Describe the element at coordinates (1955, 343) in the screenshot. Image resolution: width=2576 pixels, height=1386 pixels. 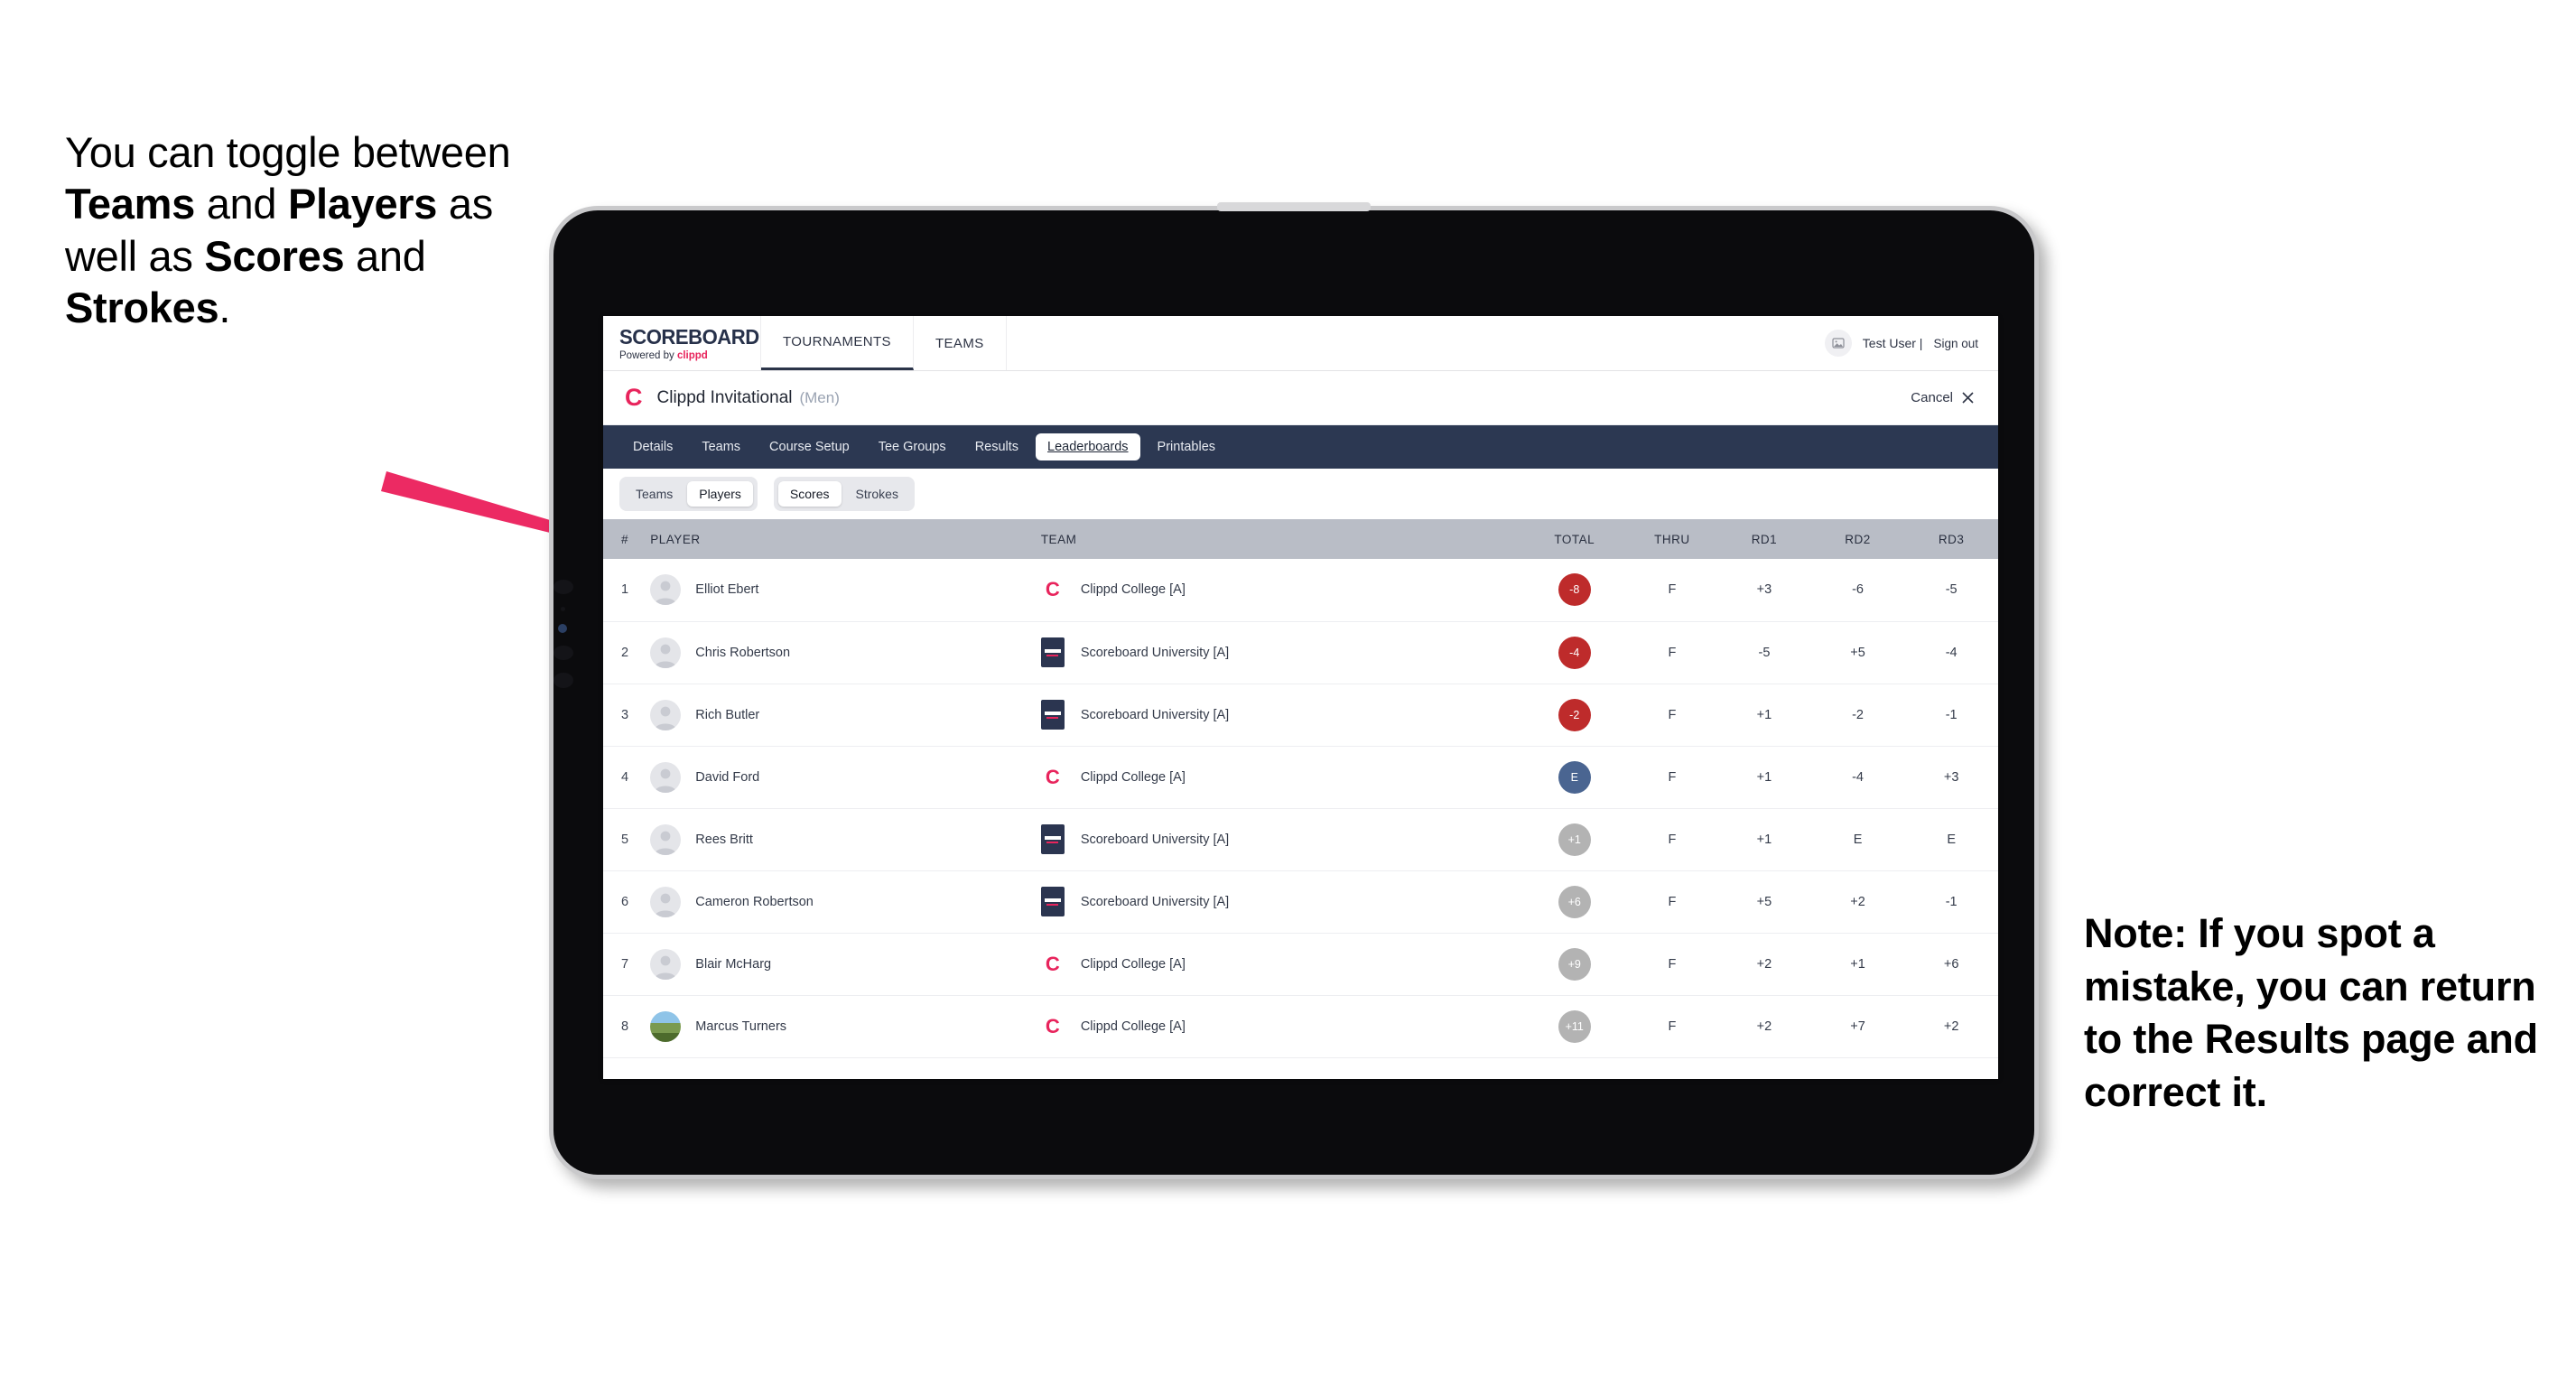
I see `sign-out-link: Sign out` at that location.